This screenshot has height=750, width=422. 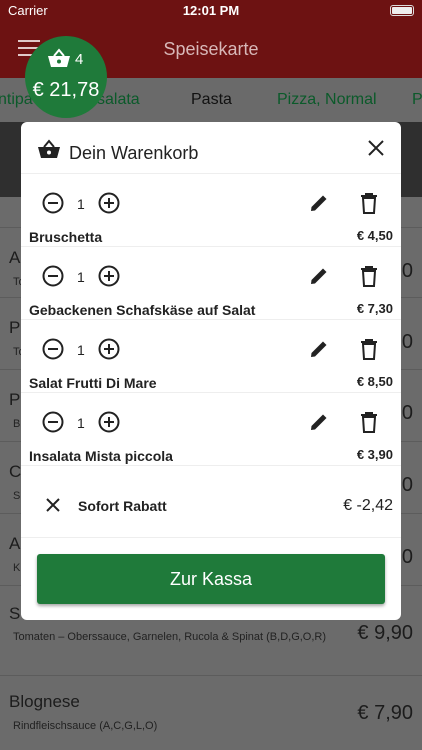 What do you see at coordinates (122, 506) in the screenshot?
I see `discount-label: Sofort Rabatt` at bounding box center [122, 506].